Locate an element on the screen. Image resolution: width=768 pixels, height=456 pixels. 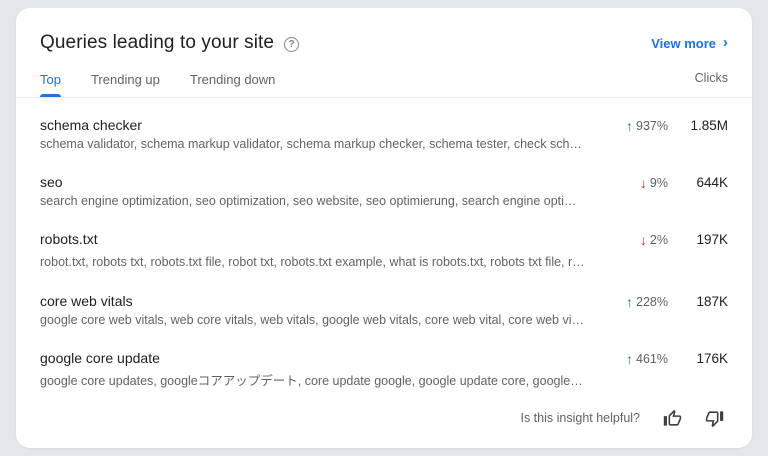
chevron-right-icon: › is located at coordinates (725, 42).